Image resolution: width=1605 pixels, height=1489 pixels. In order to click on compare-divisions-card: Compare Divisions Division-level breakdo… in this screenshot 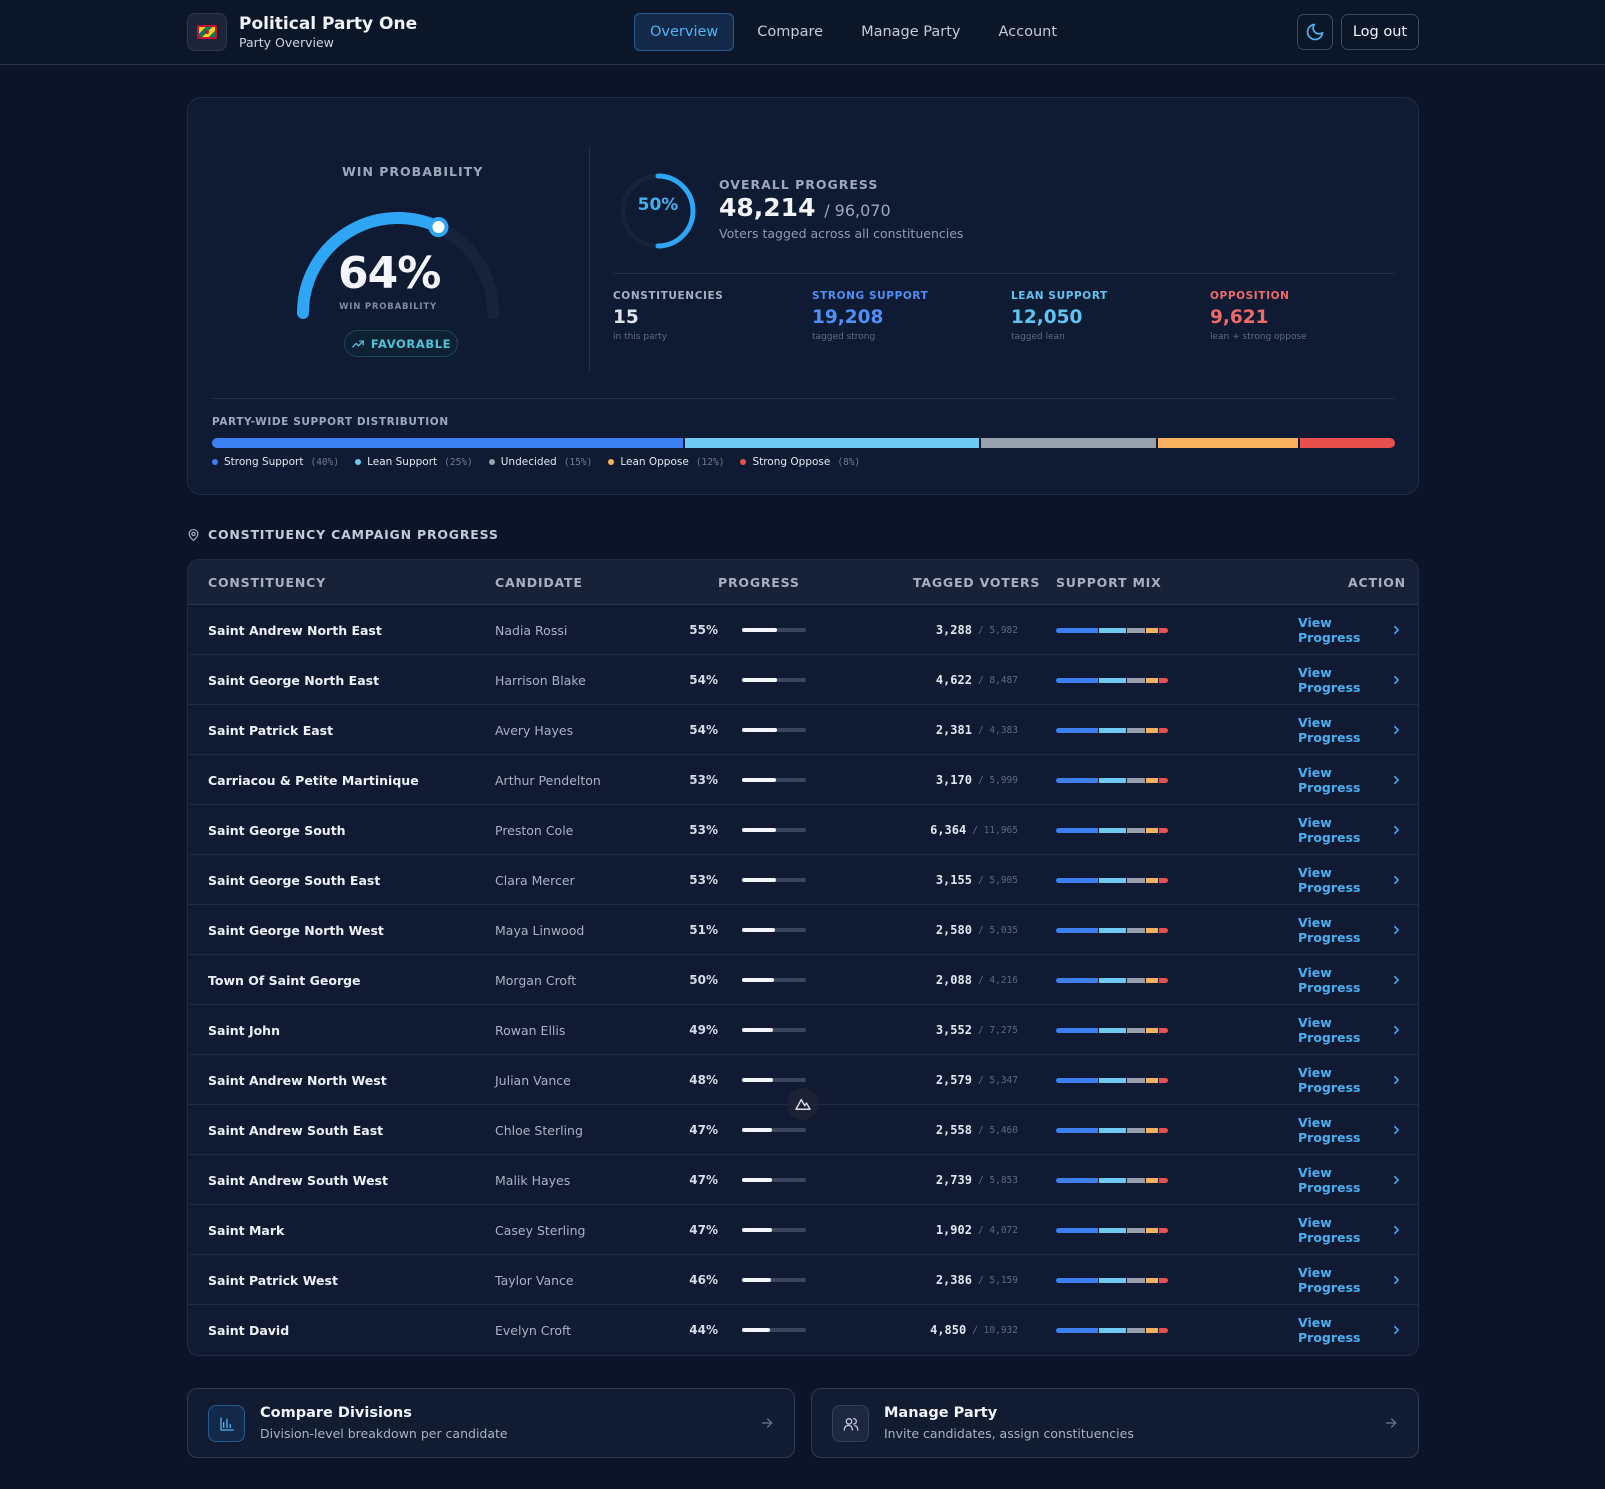, I will do `click(491, 1423)`.